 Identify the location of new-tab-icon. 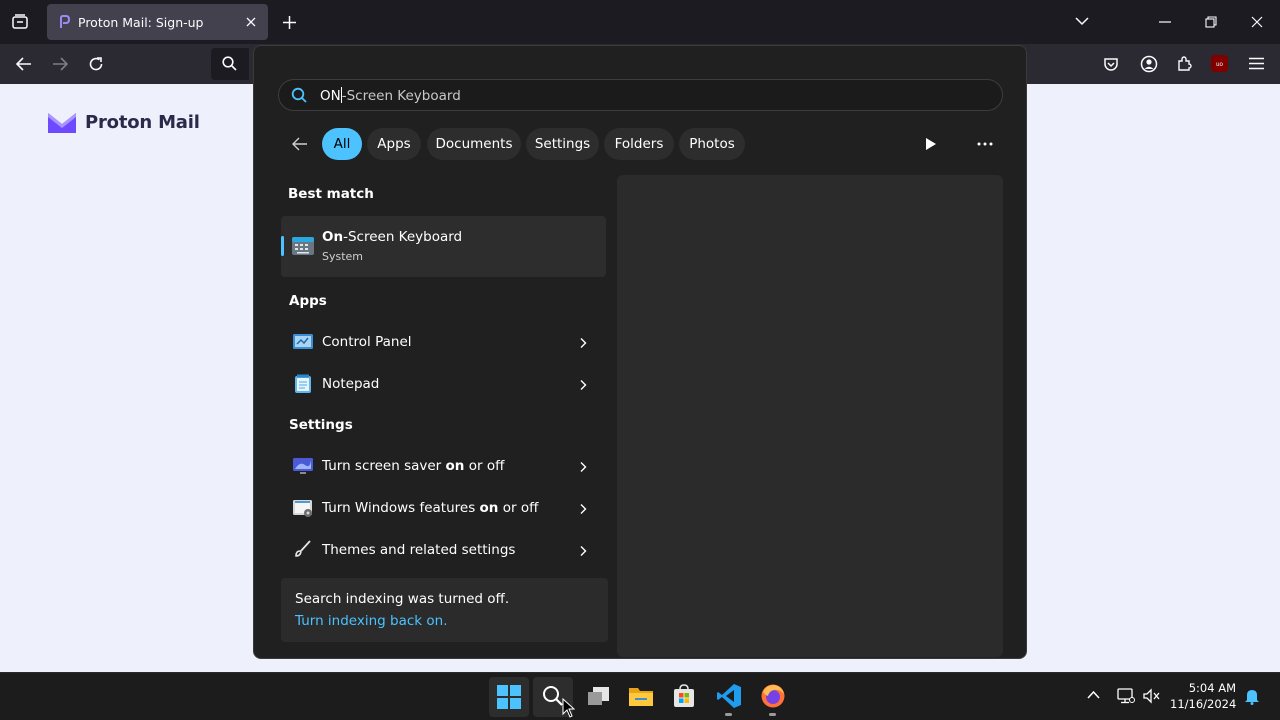
(289, 22).